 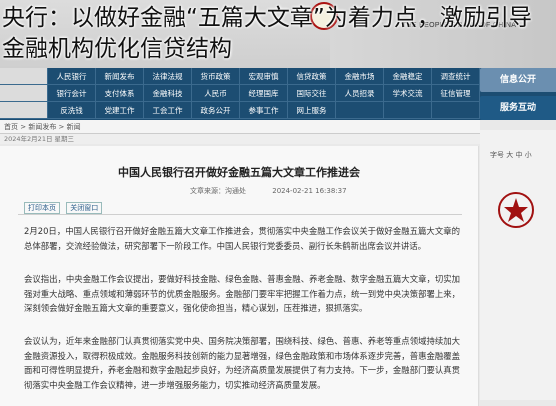 What do you see at coordinates (408, 93) in the screenshot?
I see `nav-item: 学术交流` at bounding box center [408, 93].